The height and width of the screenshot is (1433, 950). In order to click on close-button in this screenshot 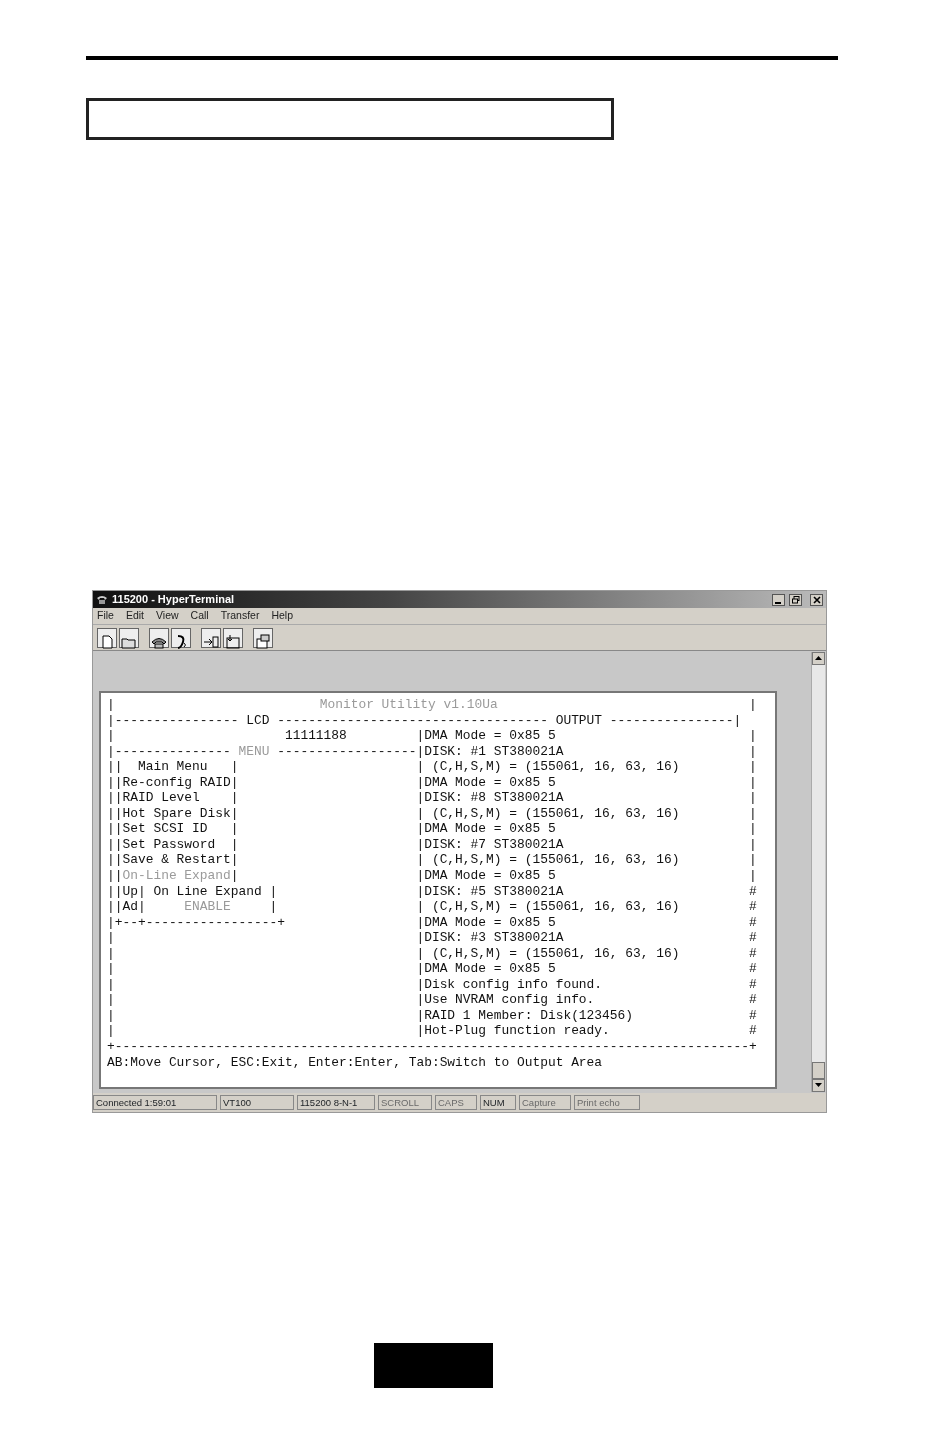, I will do `click(816, 599)`.